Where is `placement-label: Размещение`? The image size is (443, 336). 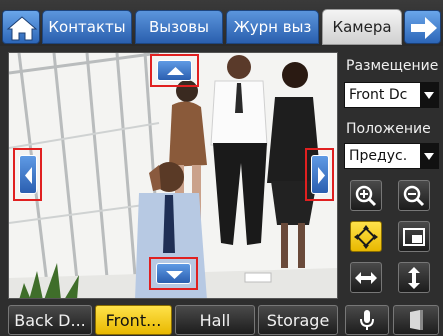 placement-label: Размещение is located at coordinates (392, 66).